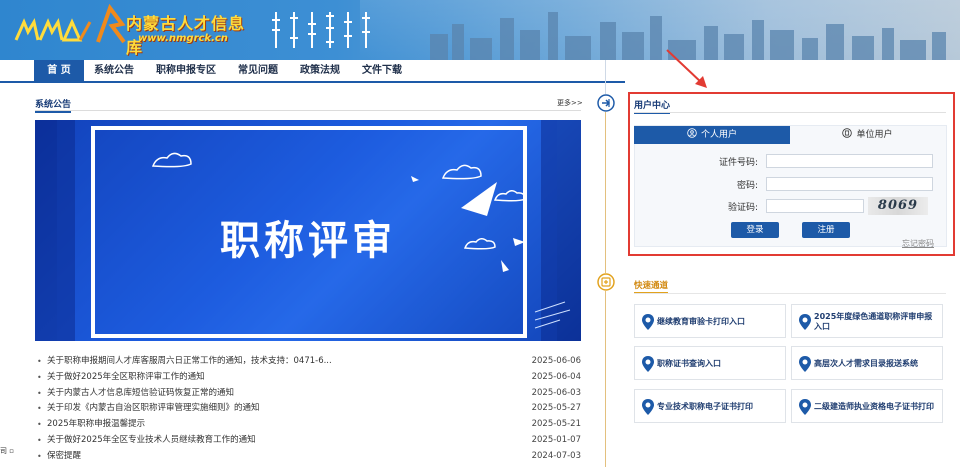 The image size is (960, 467). Describe the element at coordinates (382, 70) in the screenshot. I see `nav-downloads: 文件下载` at that location.